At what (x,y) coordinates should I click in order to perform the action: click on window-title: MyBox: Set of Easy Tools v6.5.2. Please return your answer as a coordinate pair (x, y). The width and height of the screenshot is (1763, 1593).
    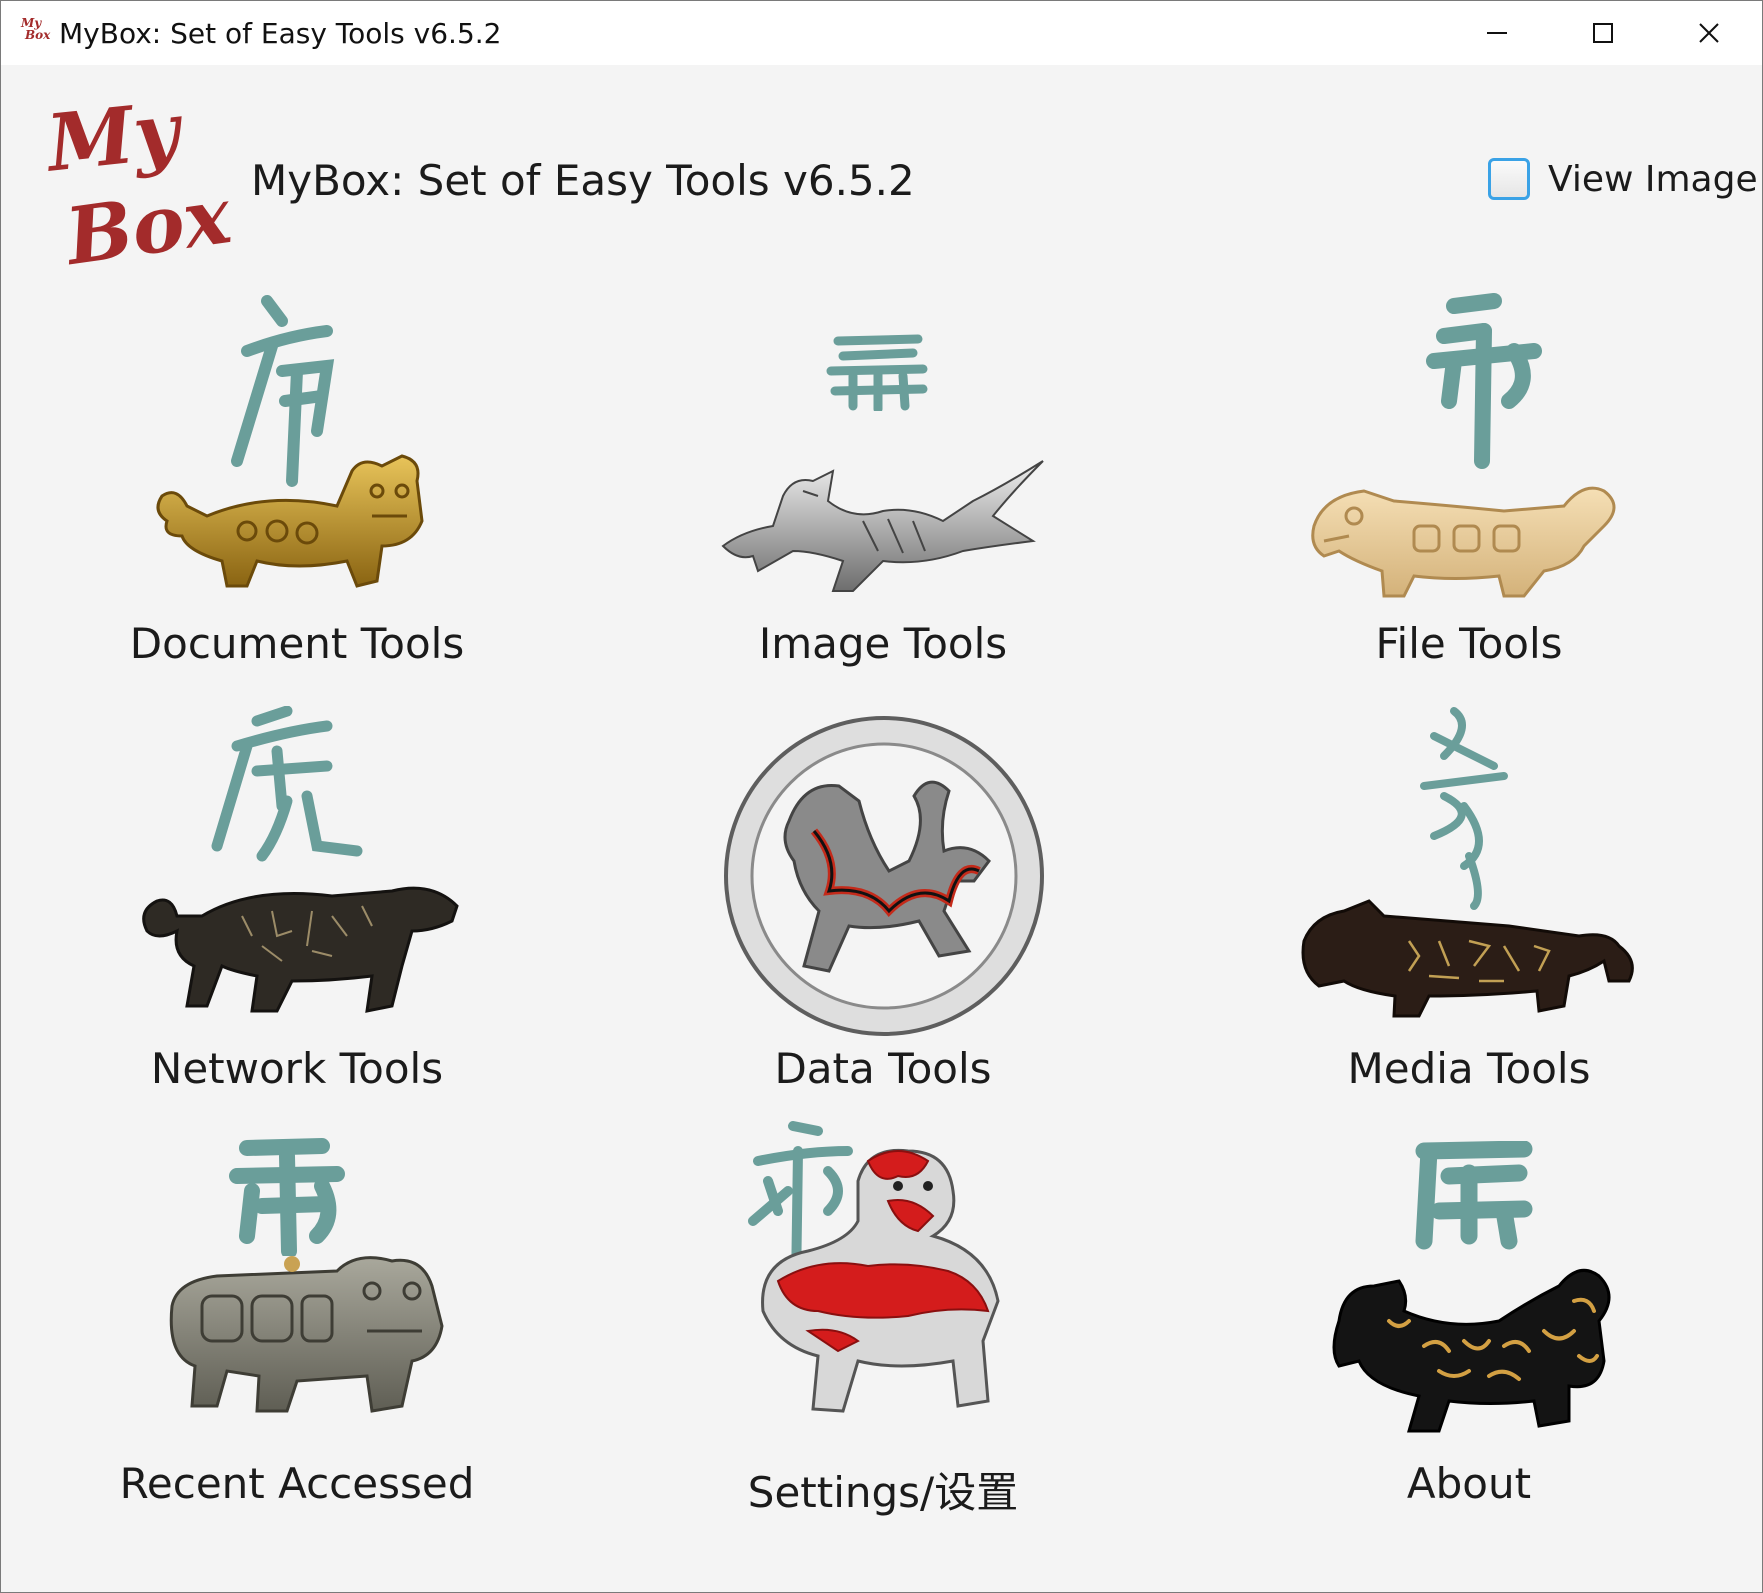
    Looking at the image, I should click on (280, 33).